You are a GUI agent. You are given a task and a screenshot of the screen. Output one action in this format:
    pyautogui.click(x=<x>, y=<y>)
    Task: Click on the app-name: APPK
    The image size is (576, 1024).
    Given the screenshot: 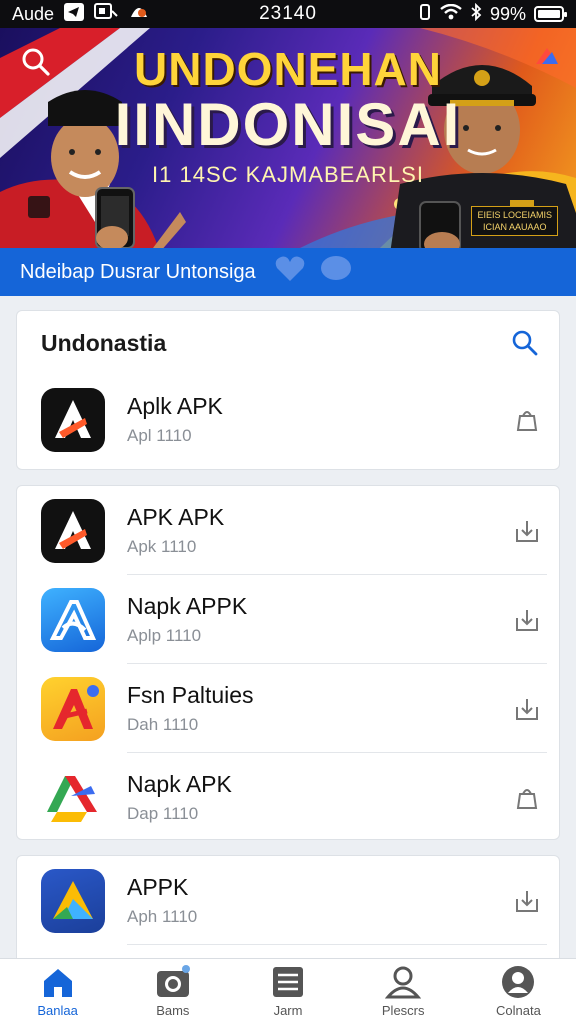 What is the action you would take?
    pyautogui.click(x=158, y=887)
    